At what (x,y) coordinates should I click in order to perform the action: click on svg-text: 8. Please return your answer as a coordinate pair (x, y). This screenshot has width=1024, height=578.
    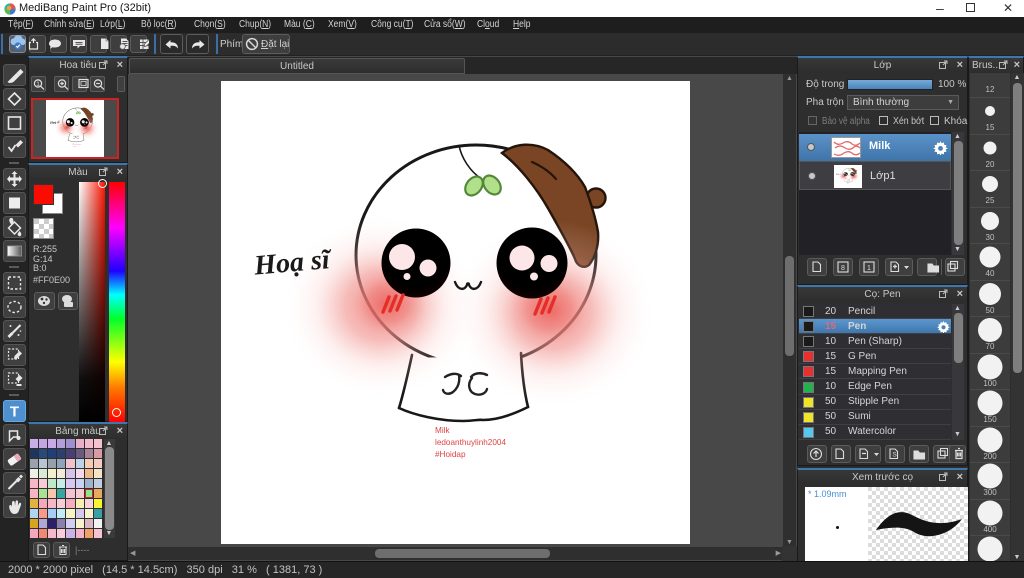
    Looking at the image, I should click on (843, 268).